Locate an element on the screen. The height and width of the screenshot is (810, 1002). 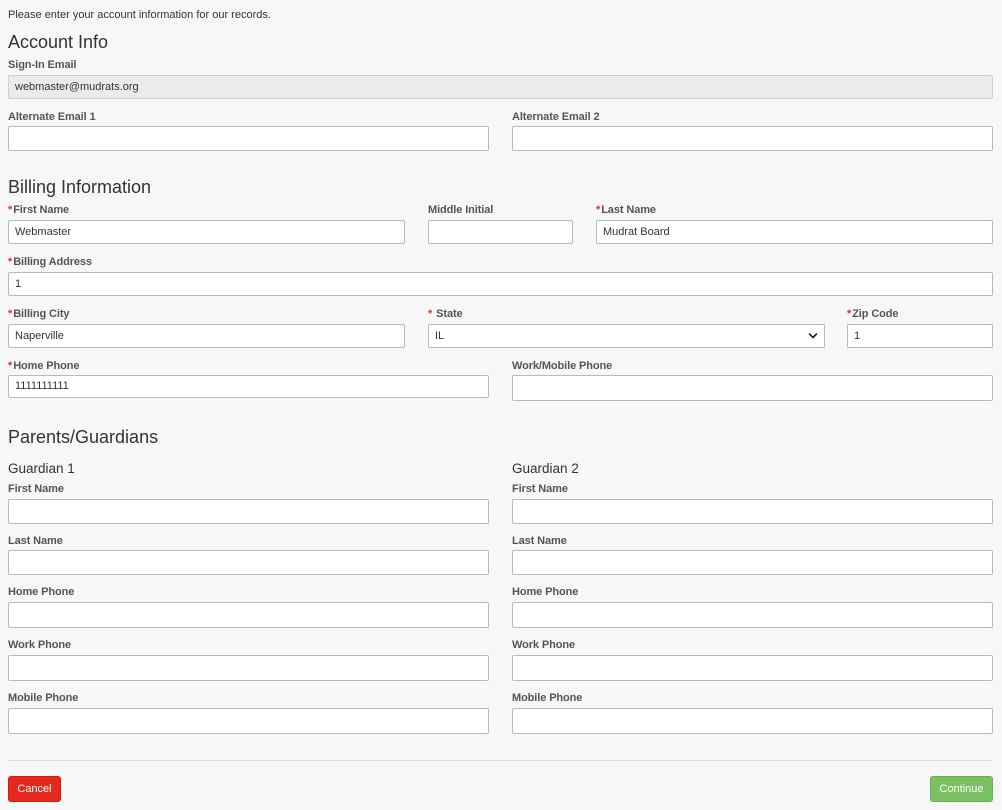
state-selected-value: IL is located at coordinates (440, 336).